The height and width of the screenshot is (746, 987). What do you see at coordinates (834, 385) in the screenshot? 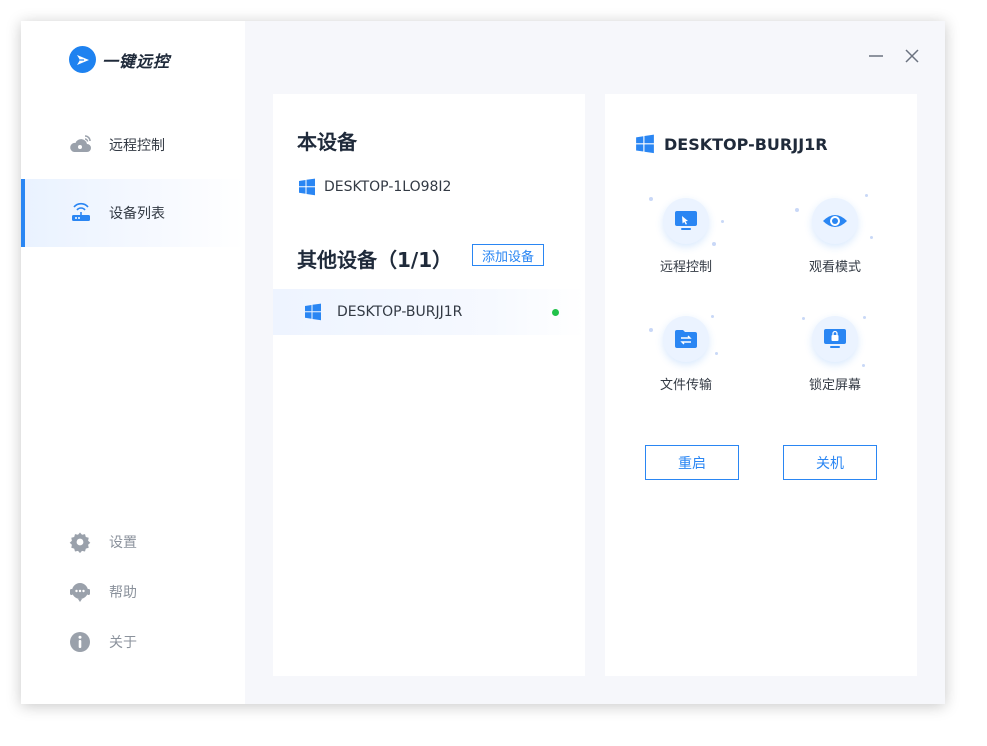
I see `action-label: 锁定屏幕` at bounding box center [834, 385].